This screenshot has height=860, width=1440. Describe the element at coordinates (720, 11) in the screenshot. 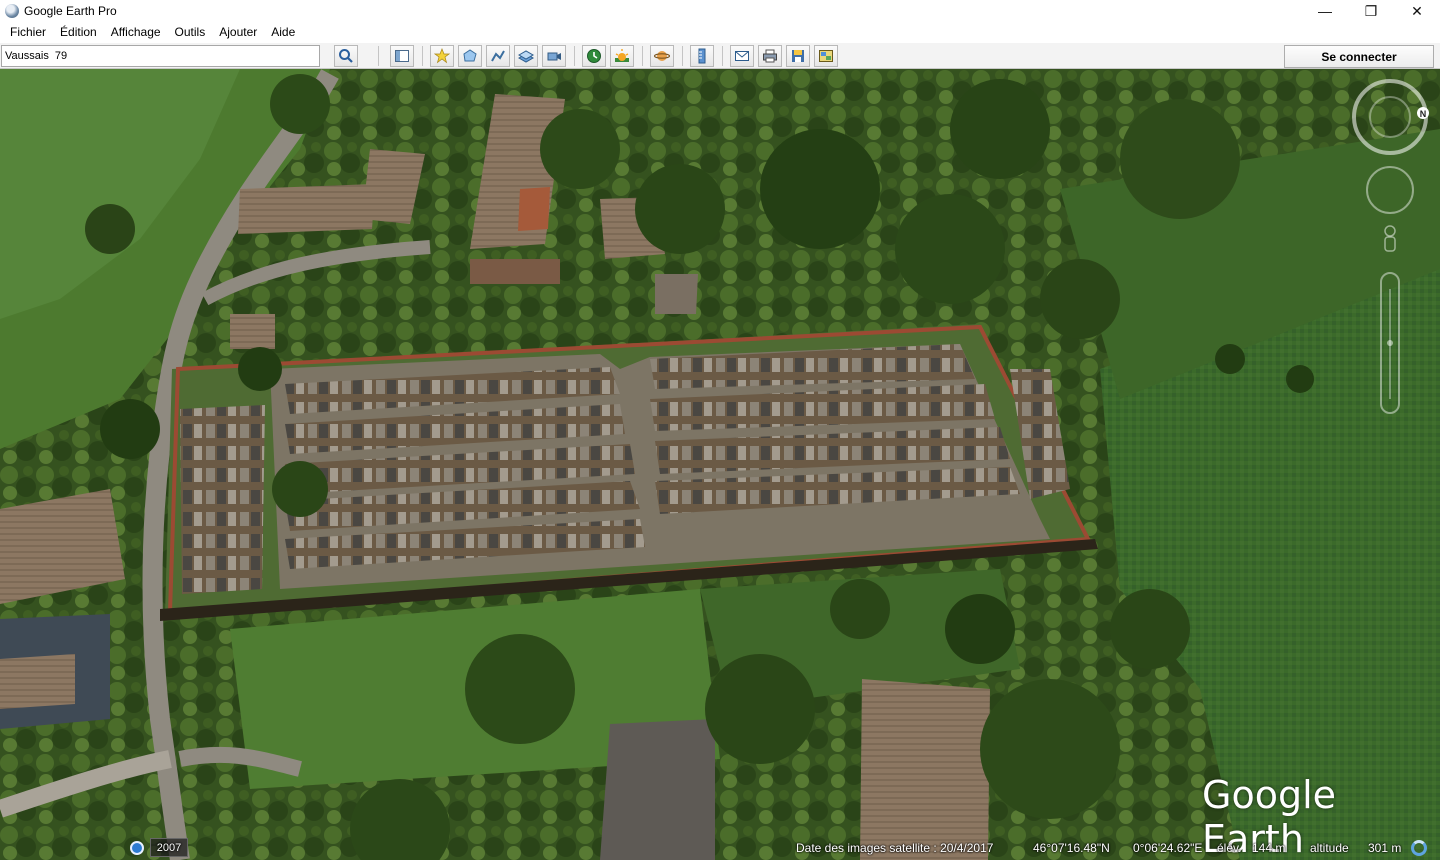

I see `title-bar: Google Earth Pro — ❐ ✕` at that location.